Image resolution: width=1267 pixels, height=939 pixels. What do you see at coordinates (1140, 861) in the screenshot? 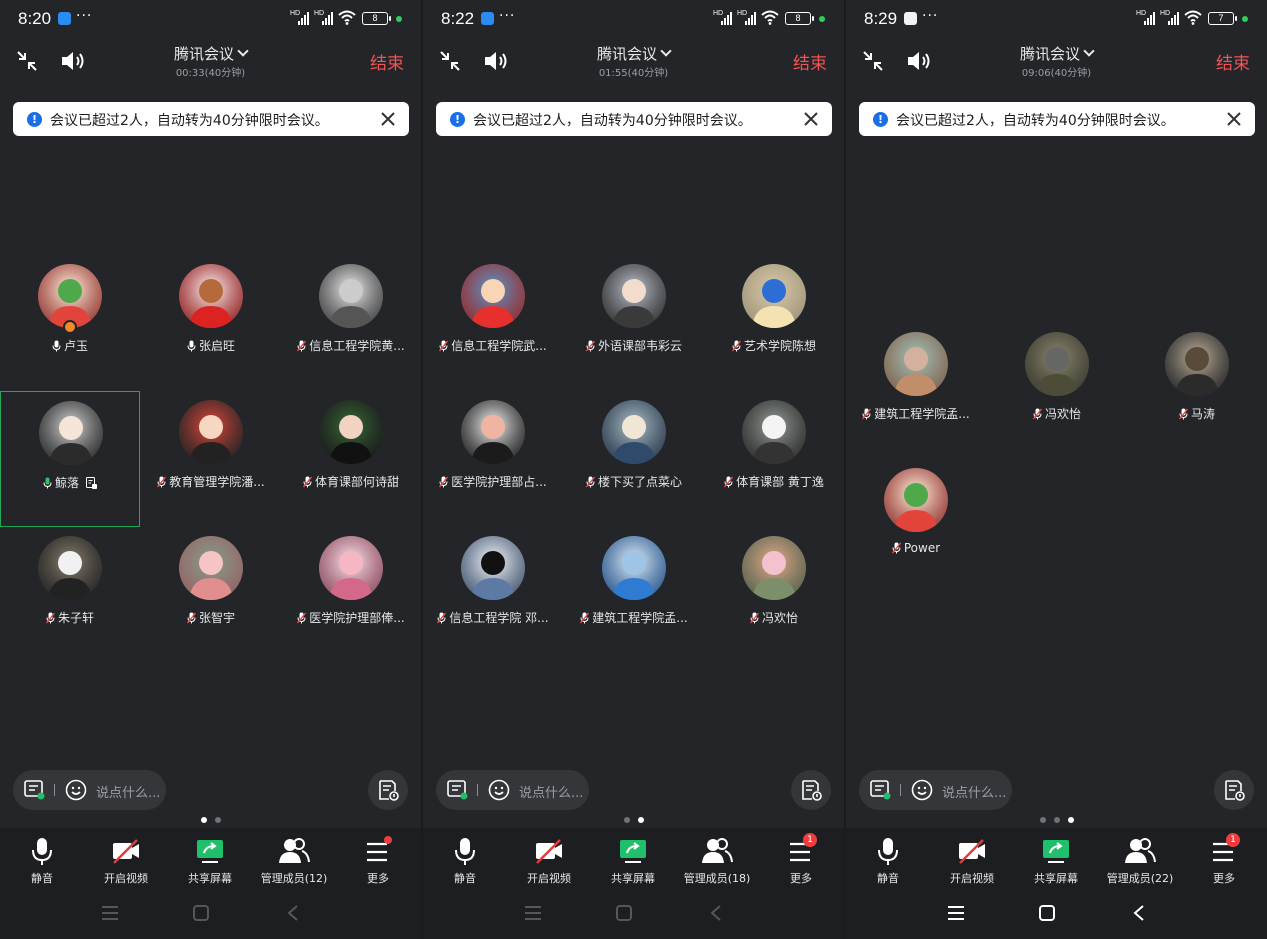
I see `manage-members-button: 管理成员(22)` at bounding box center [1140, 861].